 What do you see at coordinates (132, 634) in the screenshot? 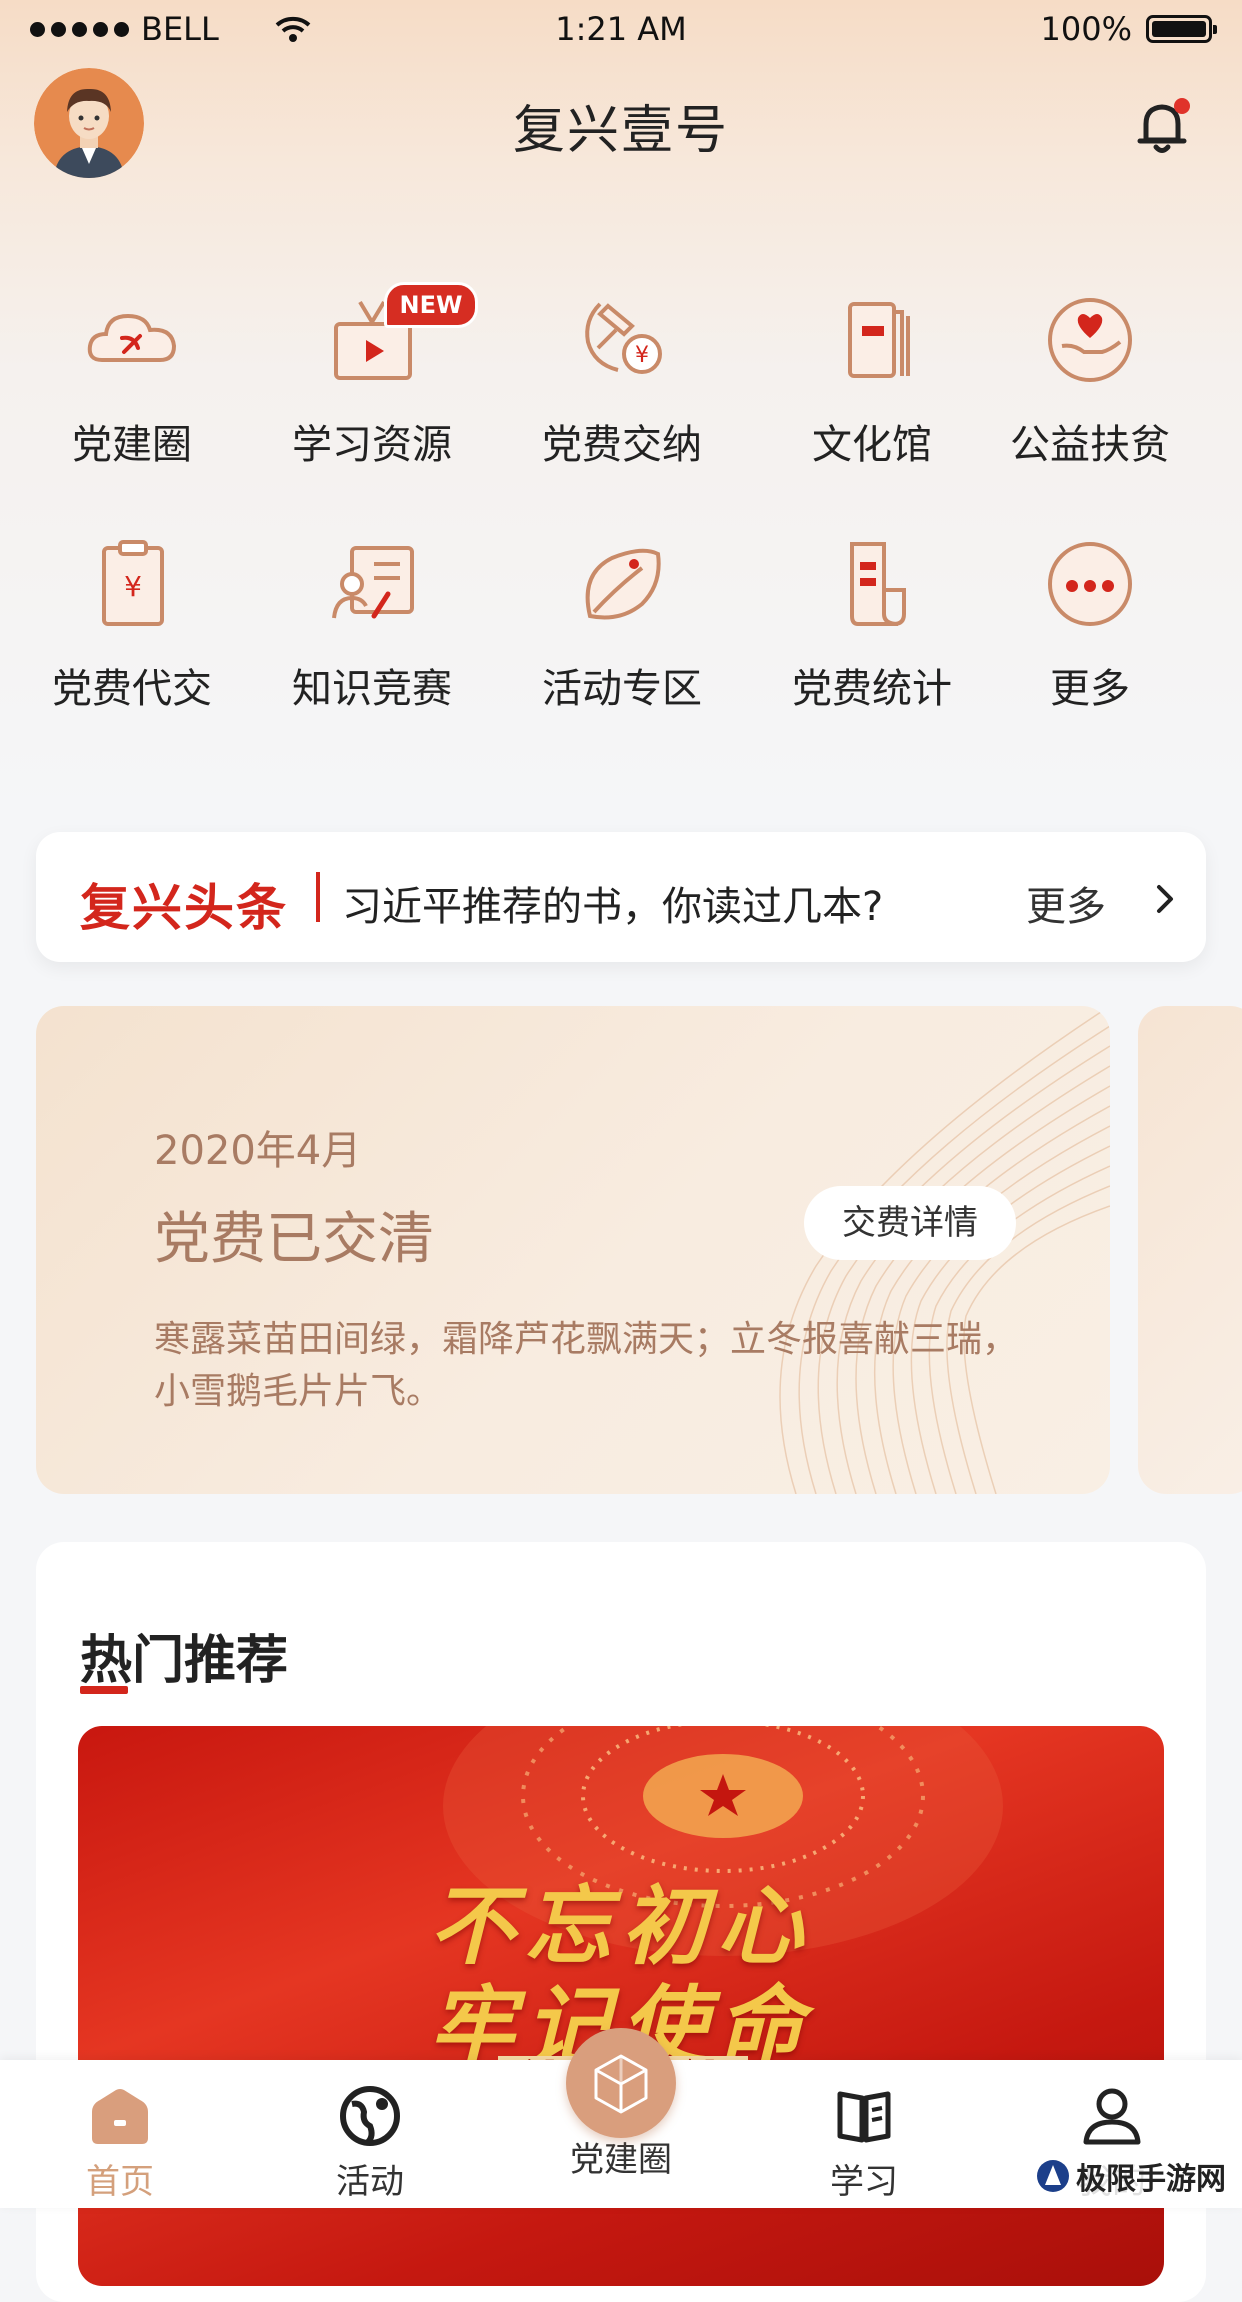
I see `grid-item-fee-proxy: ¥ 党费代交` at bounding box center [132, 634].